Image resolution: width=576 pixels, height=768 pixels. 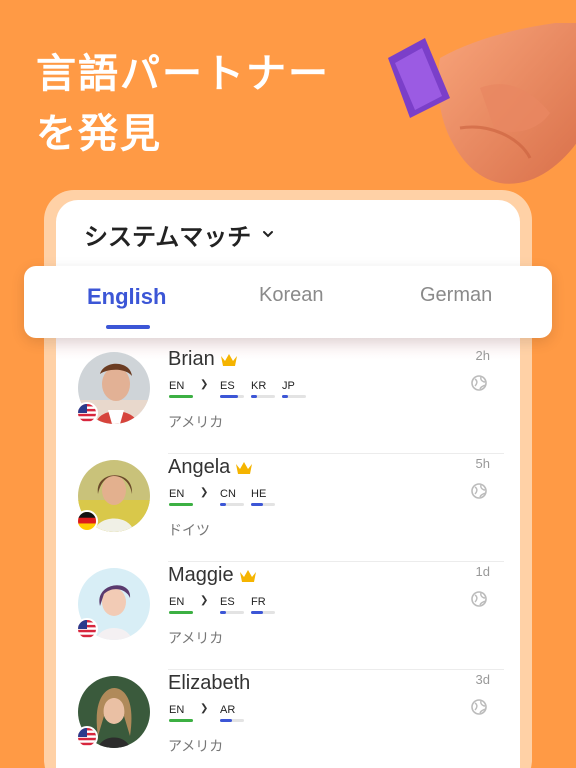 I want to click on match-mode-dropdown: システムマッチ, so click(x=179, y=234).